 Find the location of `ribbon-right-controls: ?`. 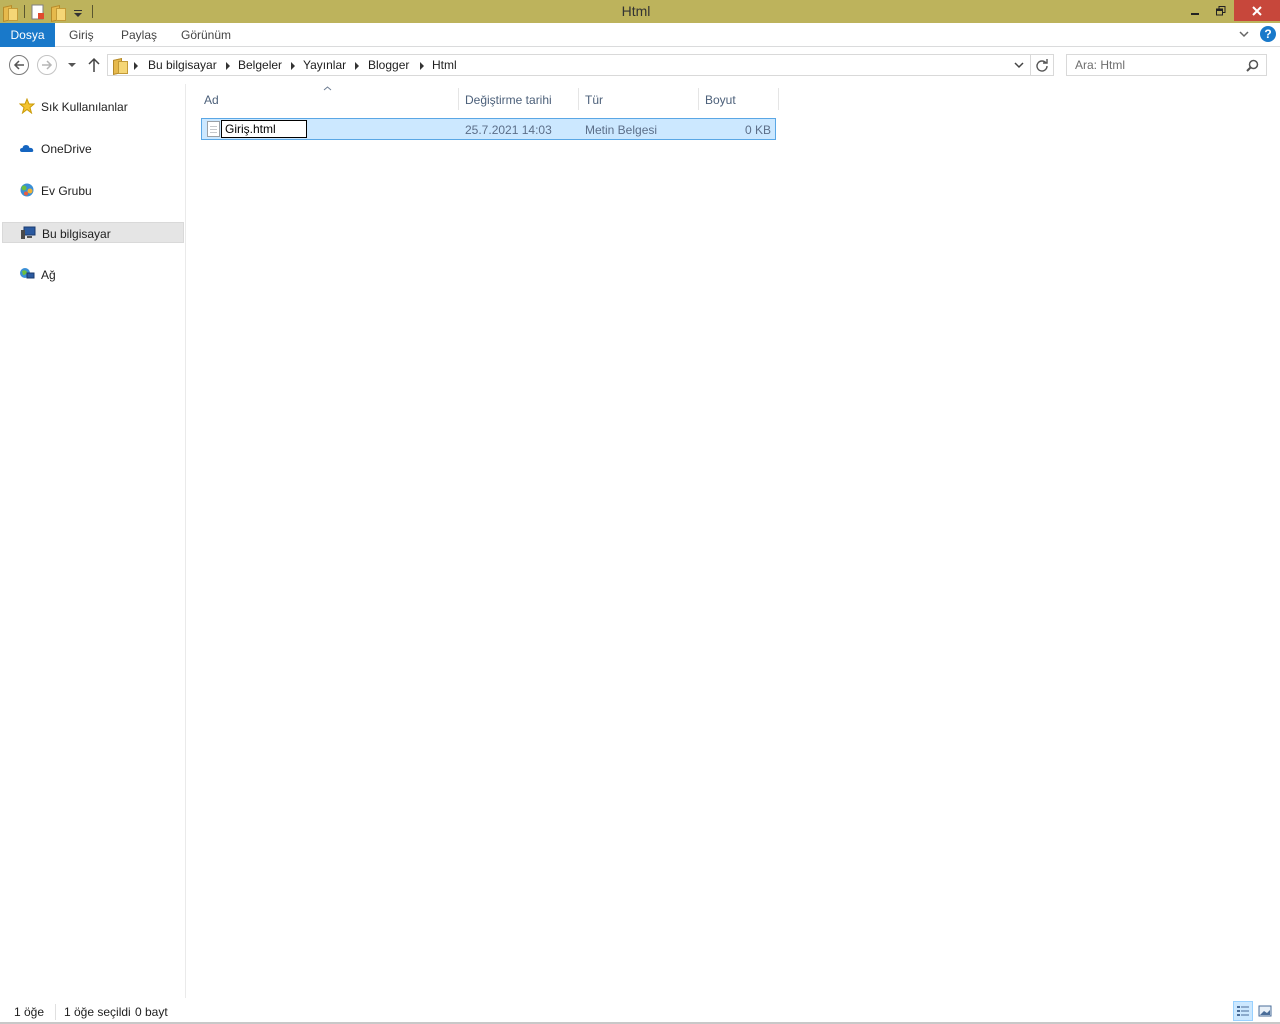

ribbon-right-controls: ? is located at coordinates (1257, 34).